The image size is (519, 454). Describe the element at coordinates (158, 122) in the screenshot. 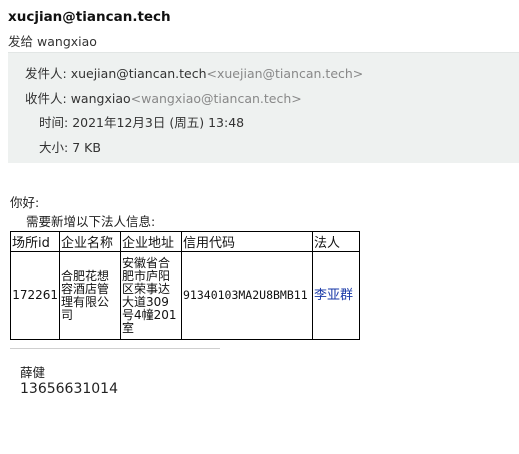

I see `time-value: 2021年12月3日 (周五) 13:48` at that location.